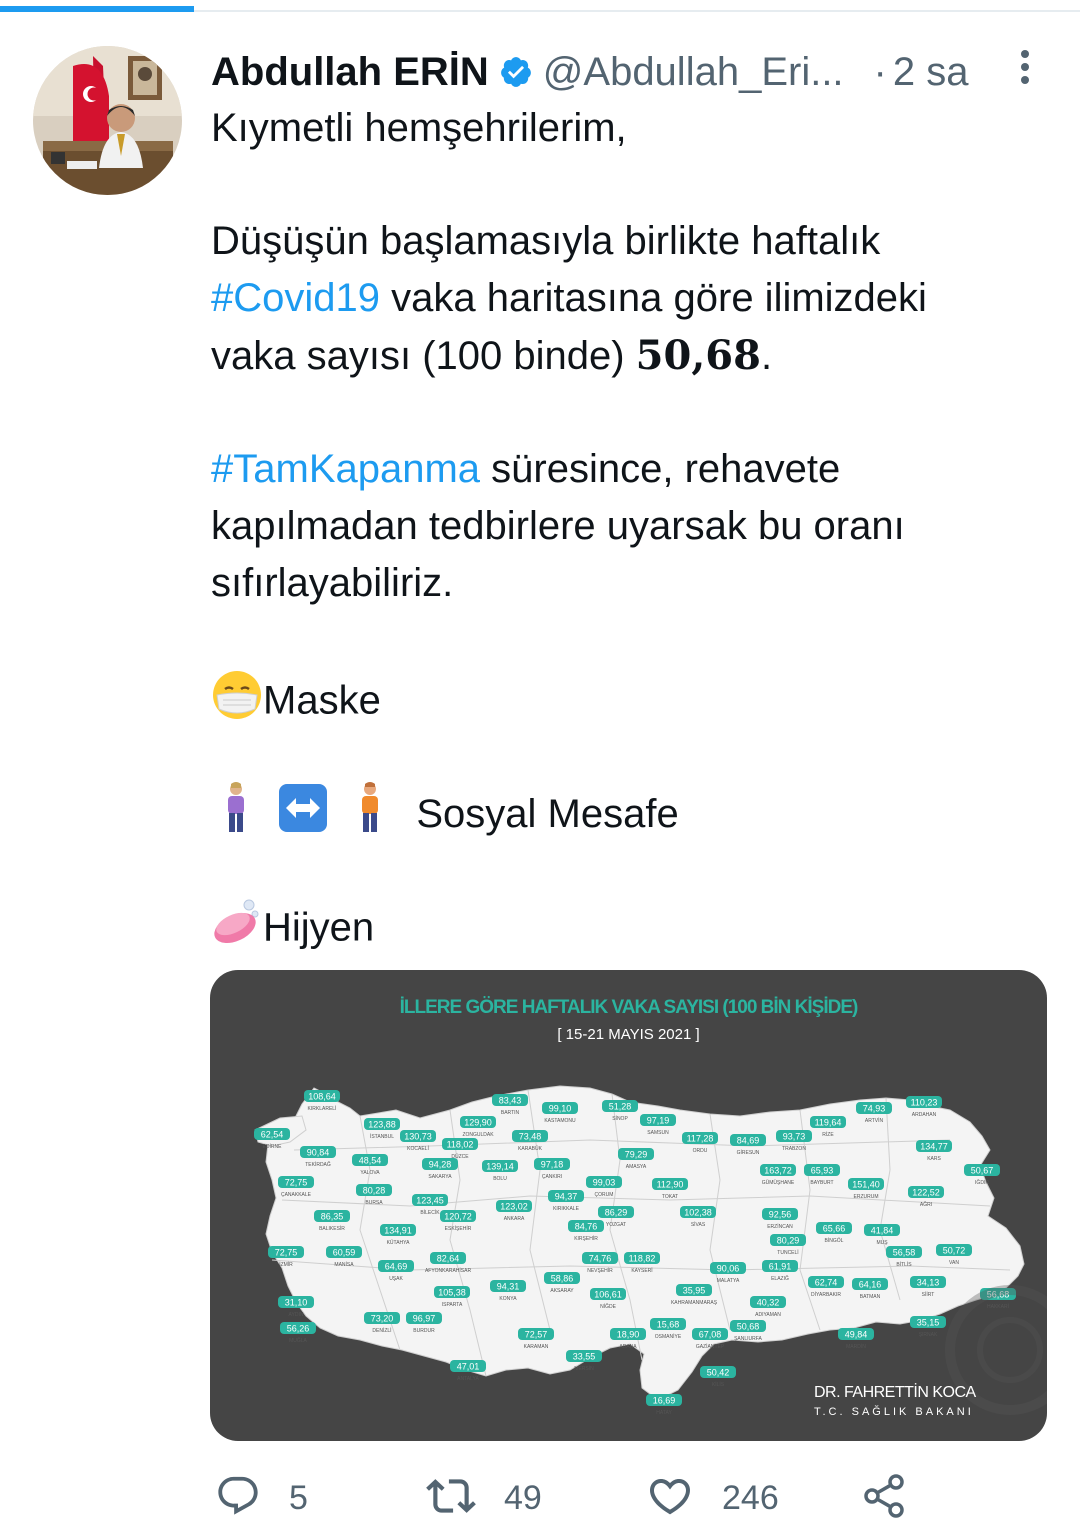 This screenshot has width=1080, height=1538. Describe the element at coordinates (794, 1137) in the screenshot. I see `province-value: 93,73` at that location.